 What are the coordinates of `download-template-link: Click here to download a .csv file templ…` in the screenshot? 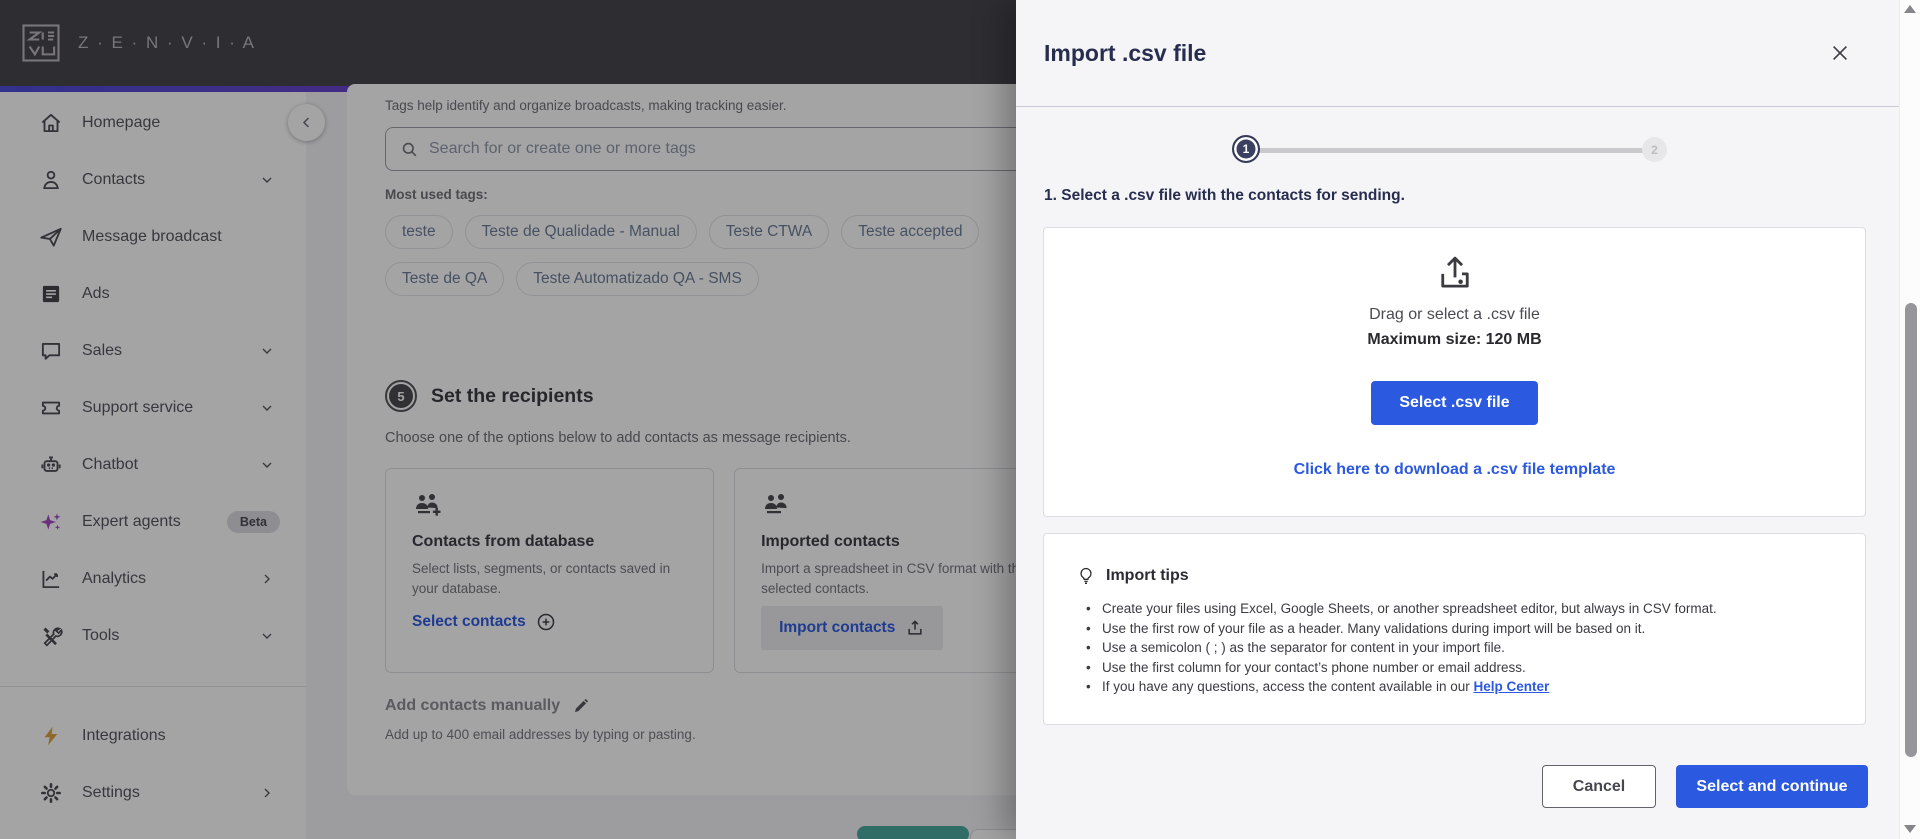 It's located at (1455, 470).